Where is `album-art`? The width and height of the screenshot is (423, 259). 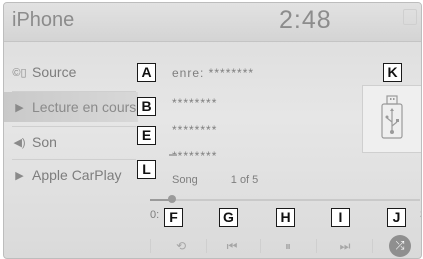
album-art is located at coordinates (391, 119).